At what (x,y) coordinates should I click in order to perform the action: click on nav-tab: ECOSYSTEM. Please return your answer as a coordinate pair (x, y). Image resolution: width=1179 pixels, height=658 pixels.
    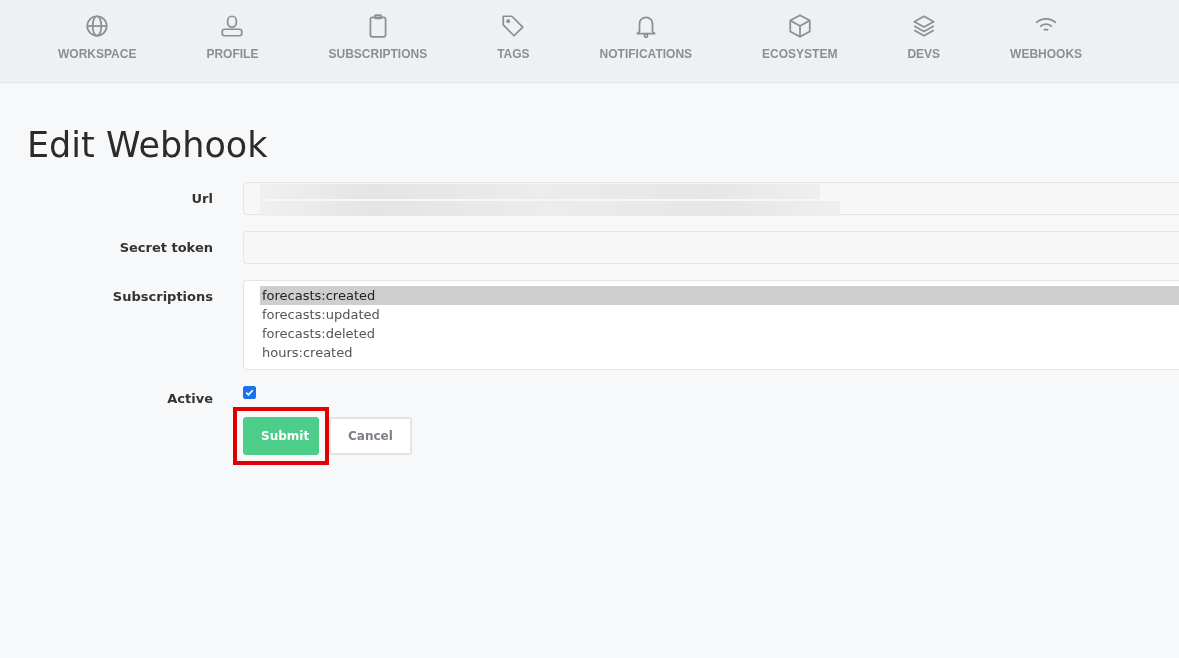
    Looking at the image, I should click on (800, 41).